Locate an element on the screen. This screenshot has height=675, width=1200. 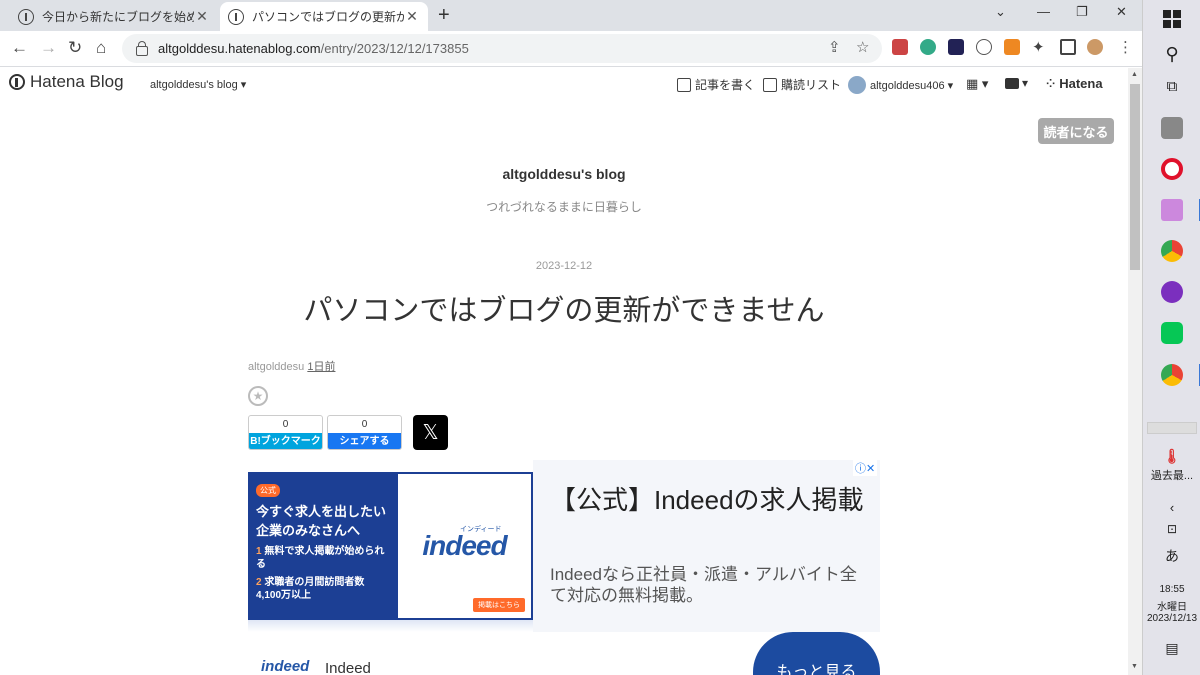
ad-point-1-num: 1 is located at coordinates (259, 551).